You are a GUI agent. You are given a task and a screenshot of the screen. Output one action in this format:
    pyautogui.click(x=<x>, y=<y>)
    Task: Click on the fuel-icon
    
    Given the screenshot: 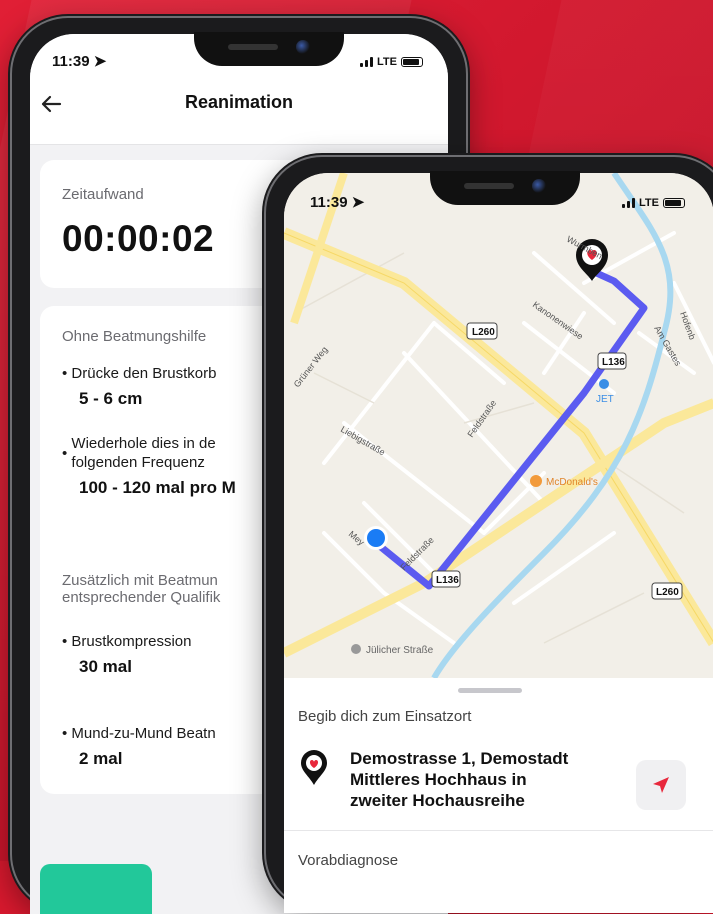 What is the action you would take?
    pyautogui.click(x=604, y=384)
    